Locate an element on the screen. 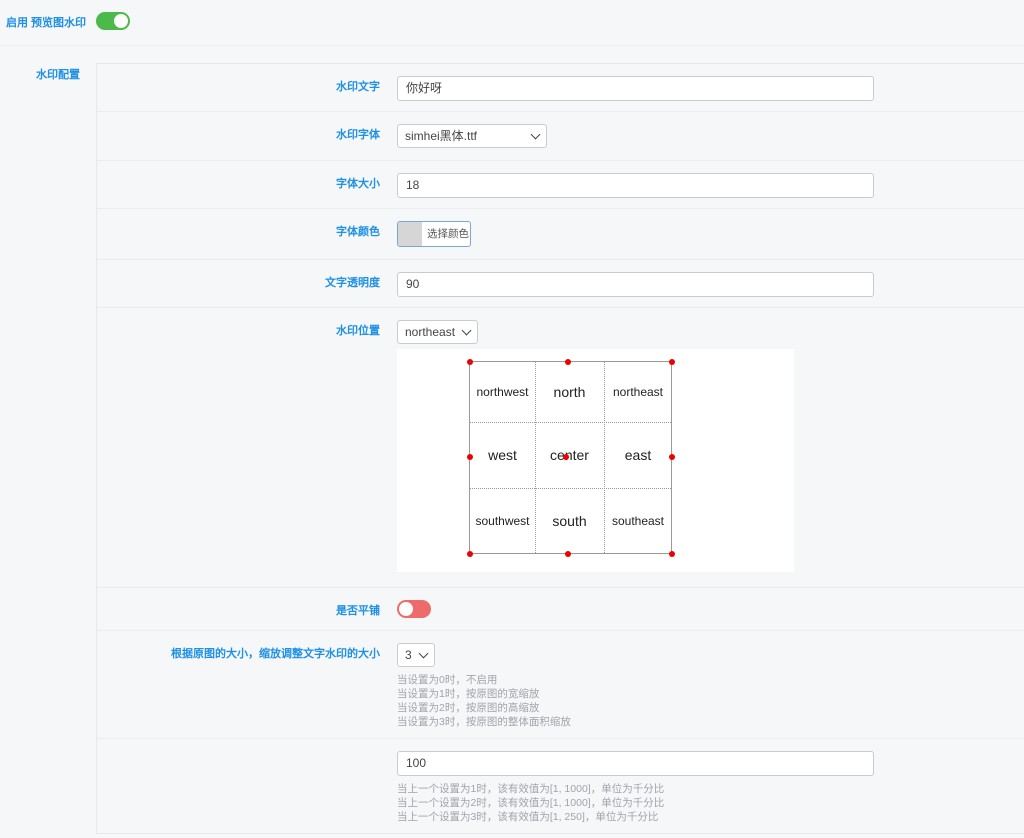  color-label: 字体颜色 is located at coordinates (358, 232).